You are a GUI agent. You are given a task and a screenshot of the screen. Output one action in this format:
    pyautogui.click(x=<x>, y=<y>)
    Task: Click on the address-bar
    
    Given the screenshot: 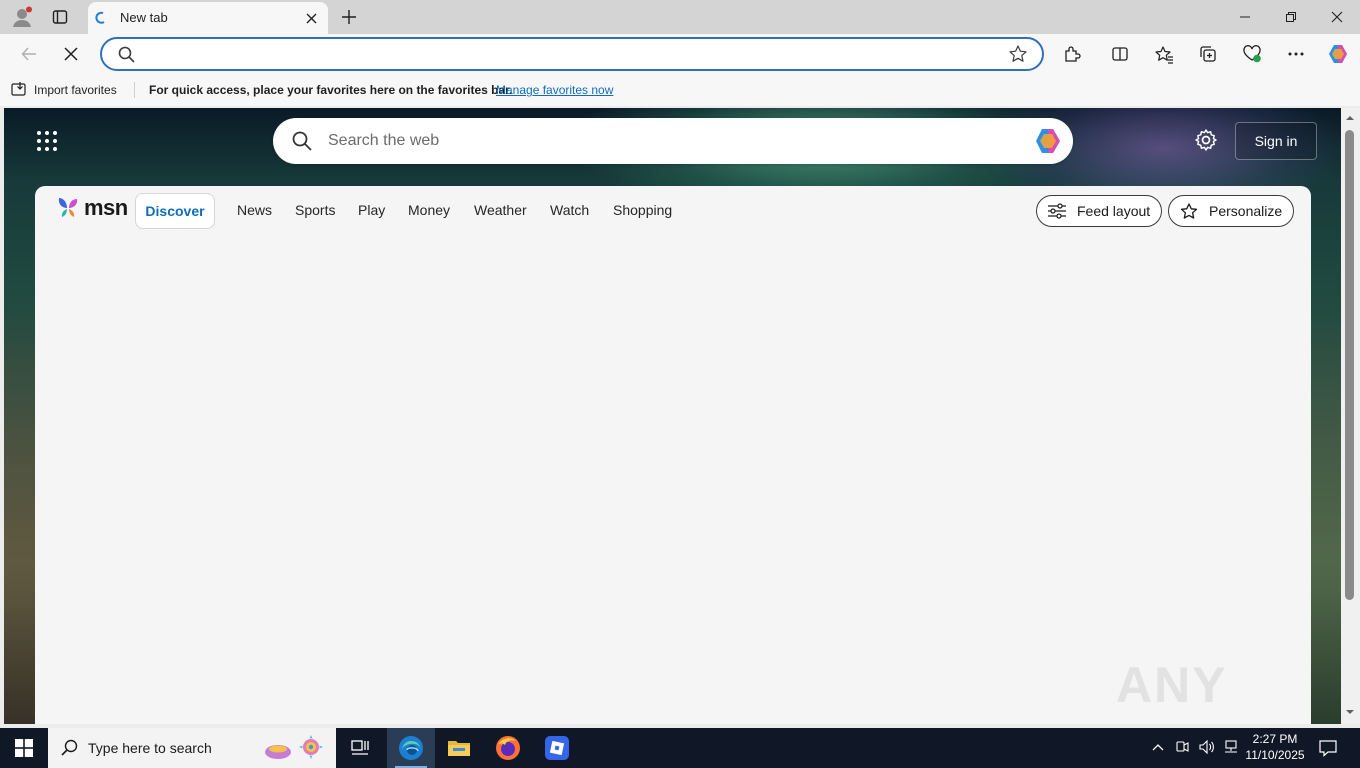 What is the action you would take?
    pyautogui.click(x=572, y=54)
    